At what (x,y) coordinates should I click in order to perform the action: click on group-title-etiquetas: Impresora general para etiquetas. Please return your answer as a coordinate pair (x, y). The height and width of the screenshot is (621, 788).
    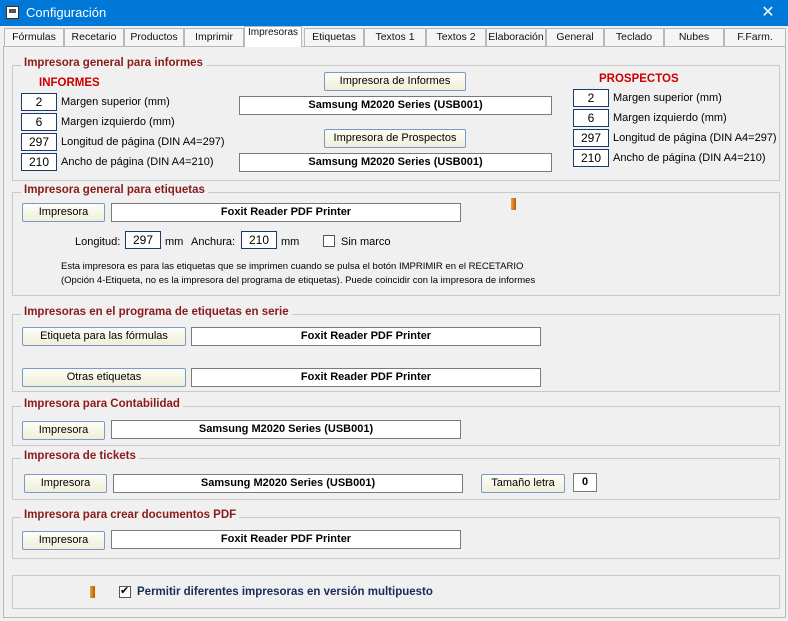
    Looking at the image, I should click on (114, 190).